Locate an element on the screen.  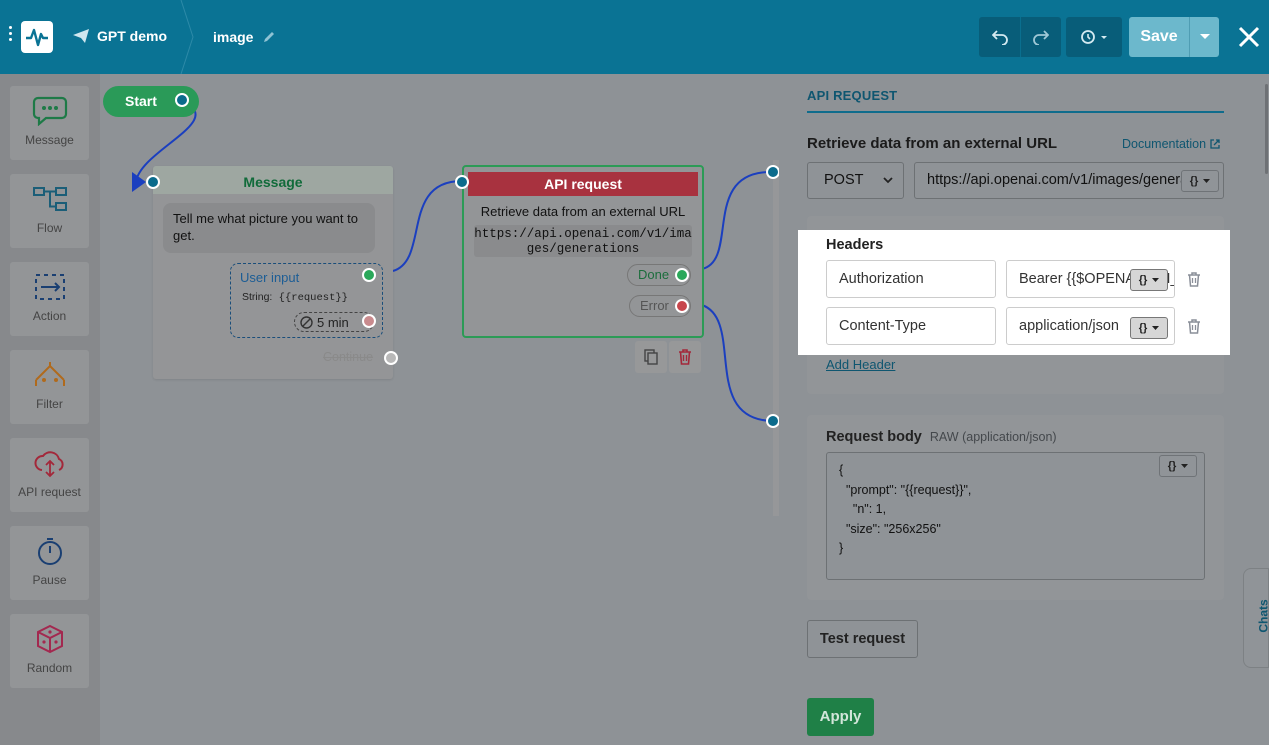
documentation-link: Documentation is located at coordinates (1171, 144).